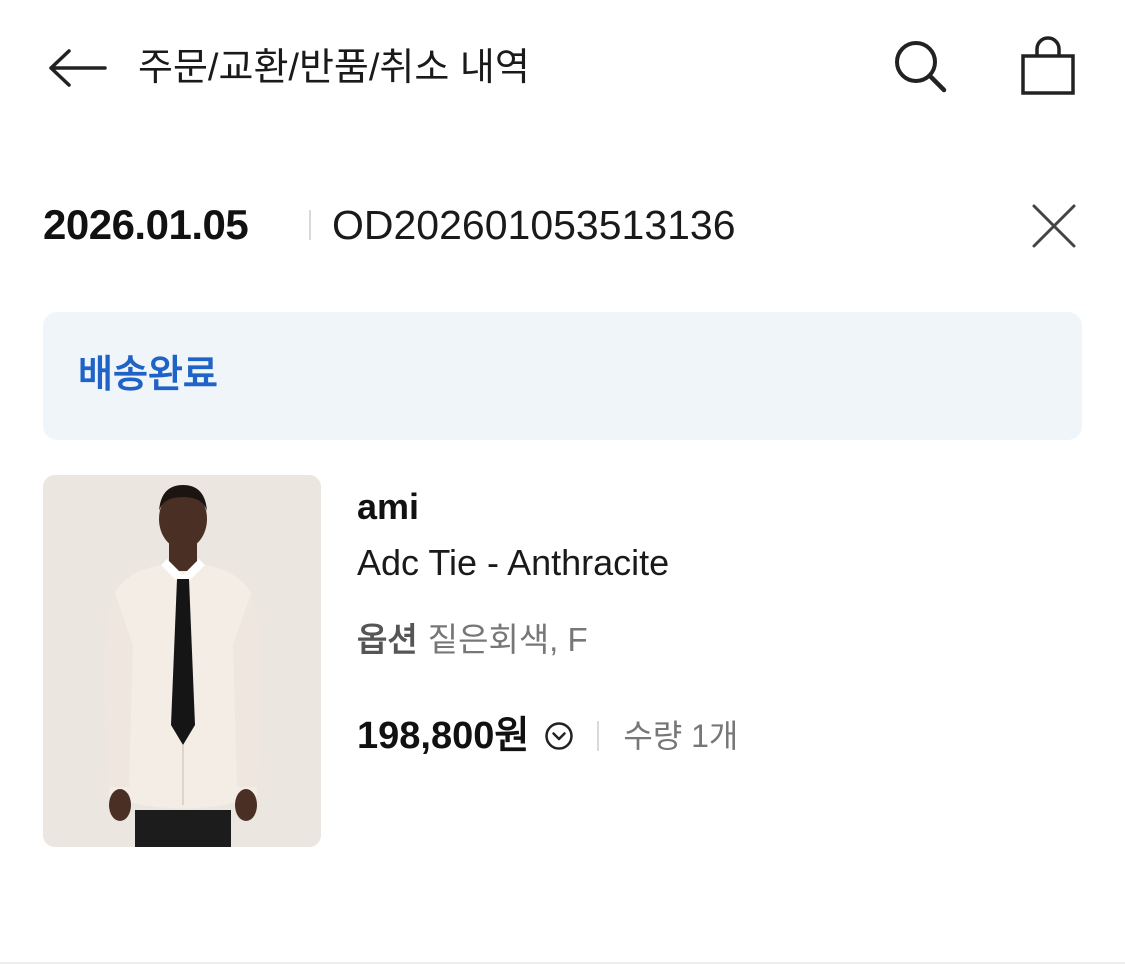 The image size is (1125, 964). I want to click on back-button, so click(76, 68).